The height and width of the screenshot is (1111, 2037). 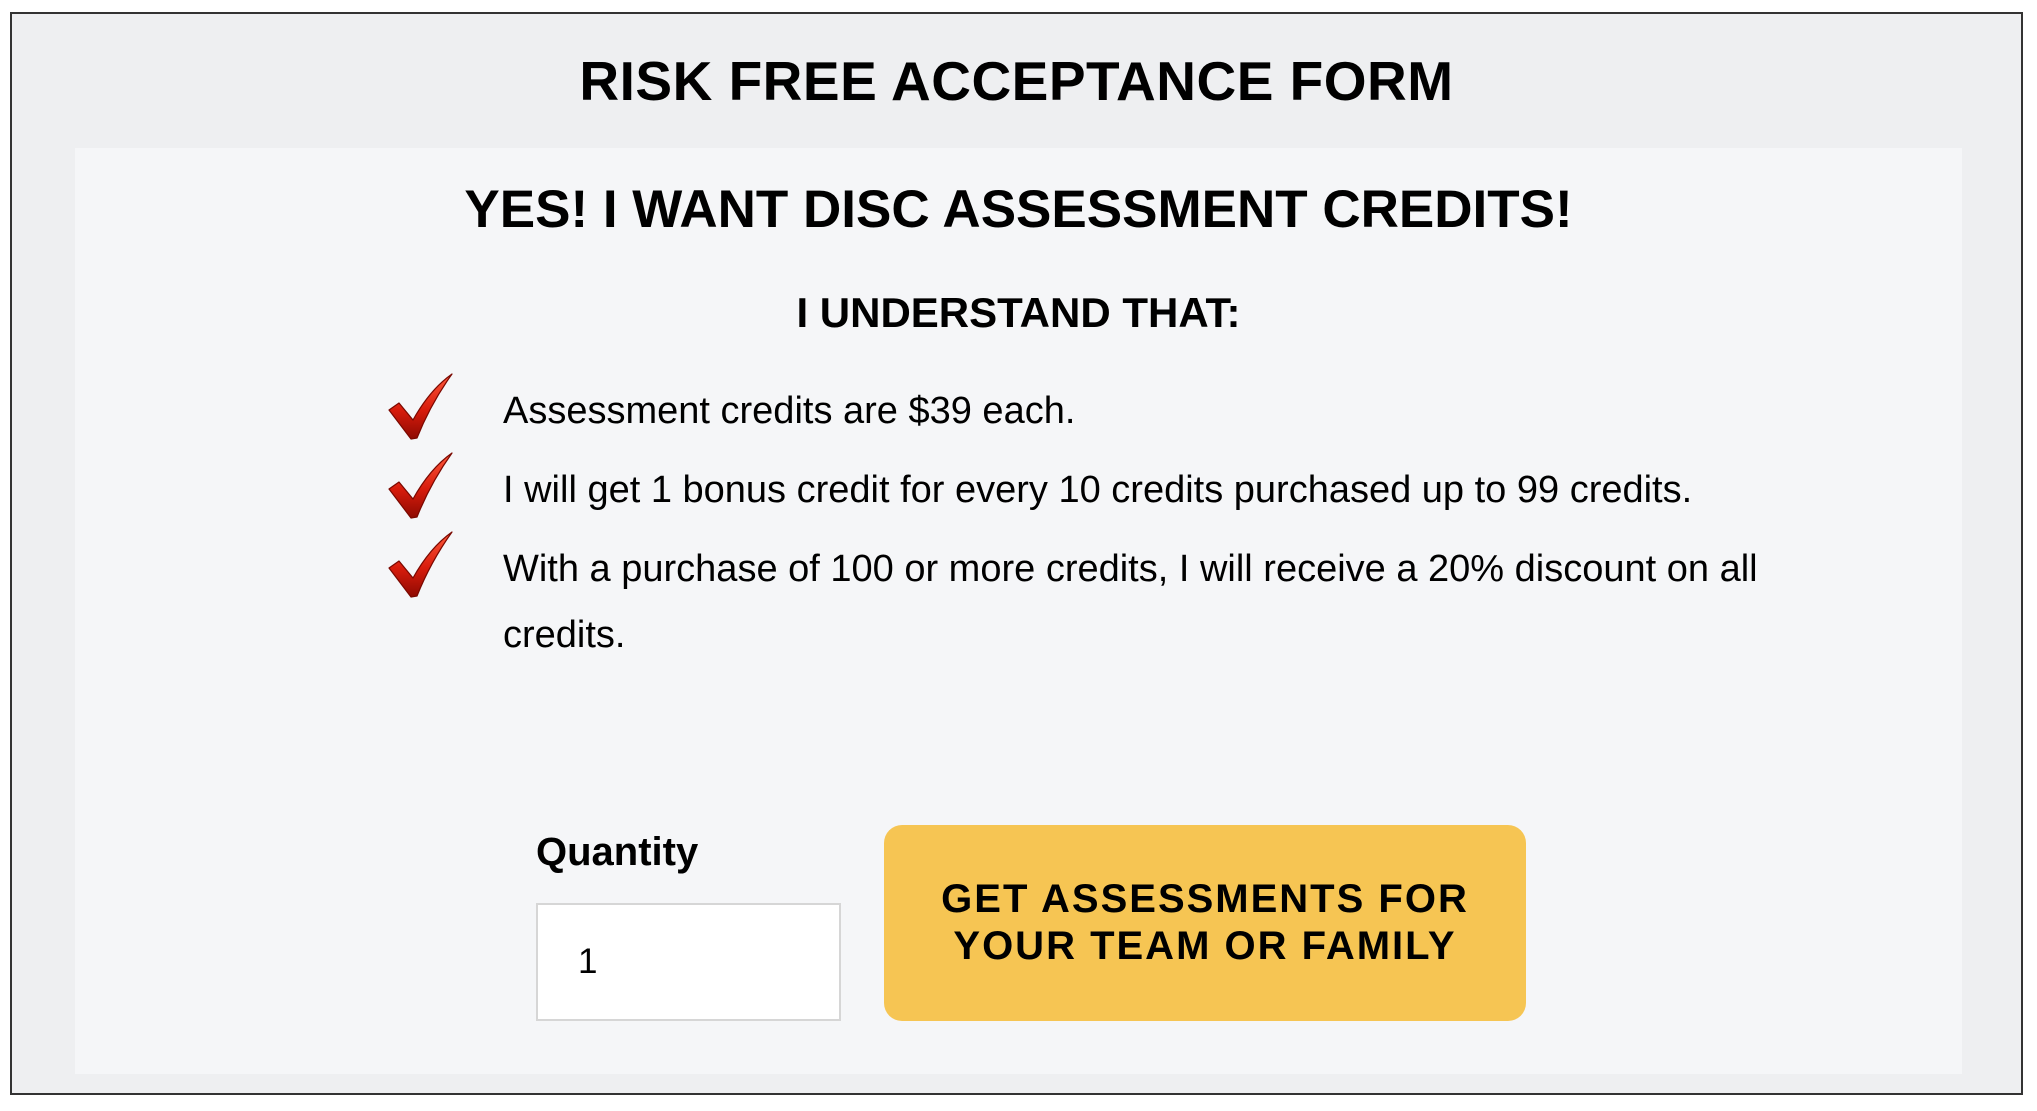 I want to click on understand-subhead: I UNDERSTAND THAT:, so click(x=1018, y=312).